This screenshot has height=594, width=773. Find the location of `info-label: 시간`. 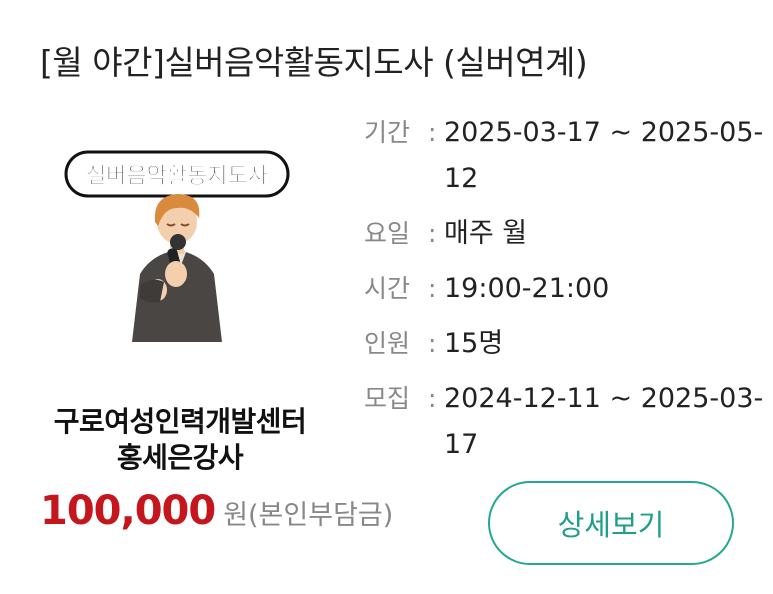

info-label: 시간 is located at coordinates (387, 288).